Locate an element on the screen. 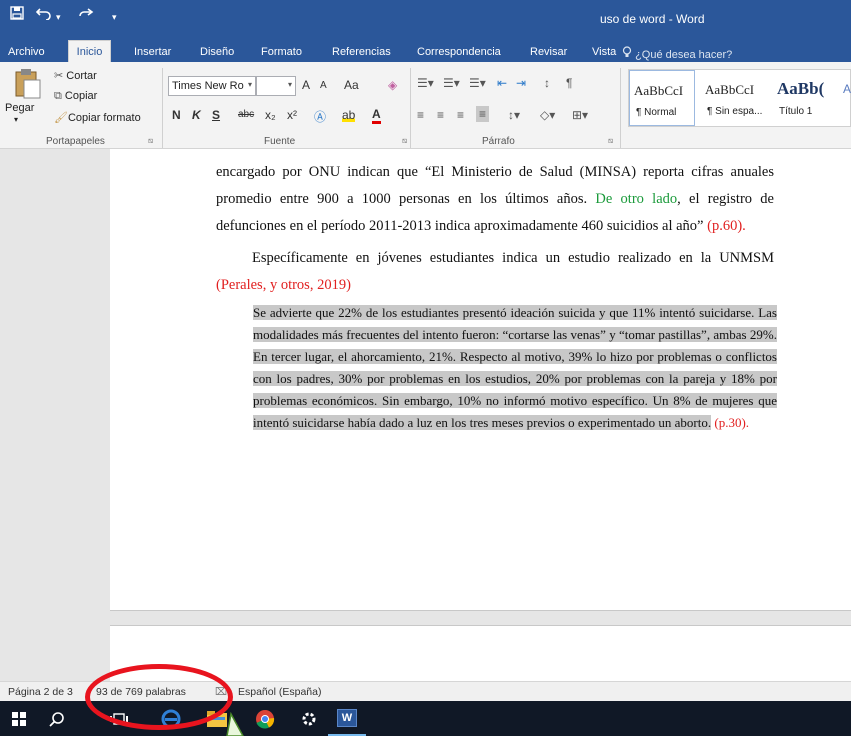 This screenshot has width=851, height=736. citation: (Perales, y otros, 2019) is located at coordinates (495, 285).